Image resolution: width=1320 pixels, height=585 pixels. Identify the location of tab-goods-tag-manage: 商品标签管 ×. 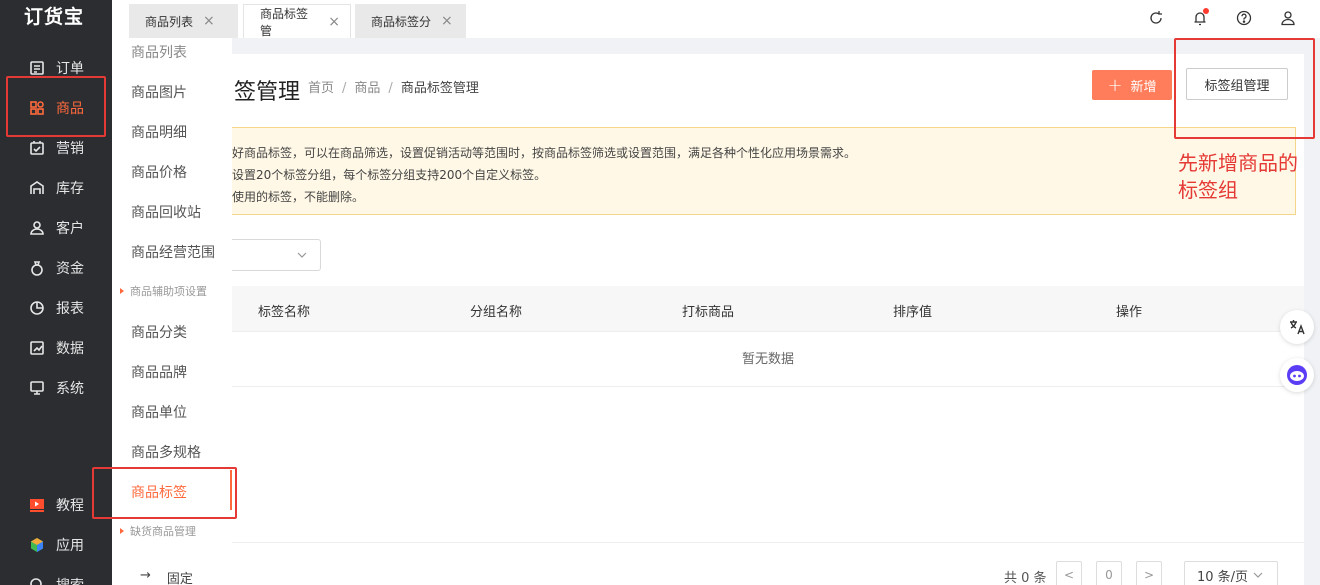
(297, 21).